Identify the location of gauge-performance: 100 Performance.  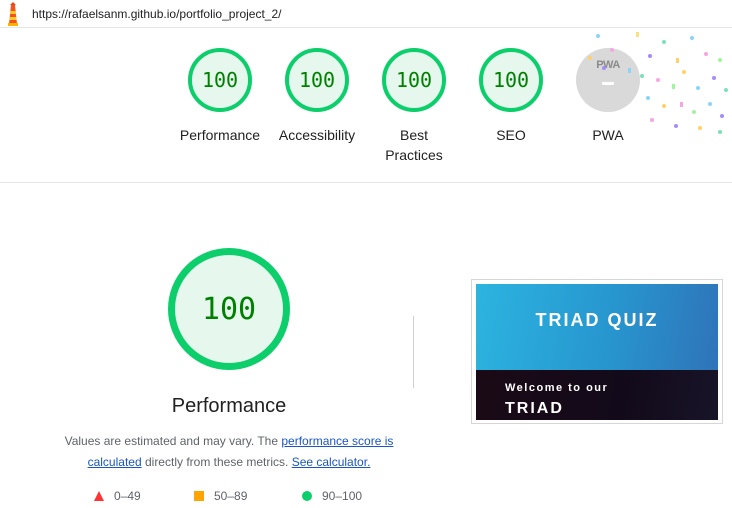
(220, 96).